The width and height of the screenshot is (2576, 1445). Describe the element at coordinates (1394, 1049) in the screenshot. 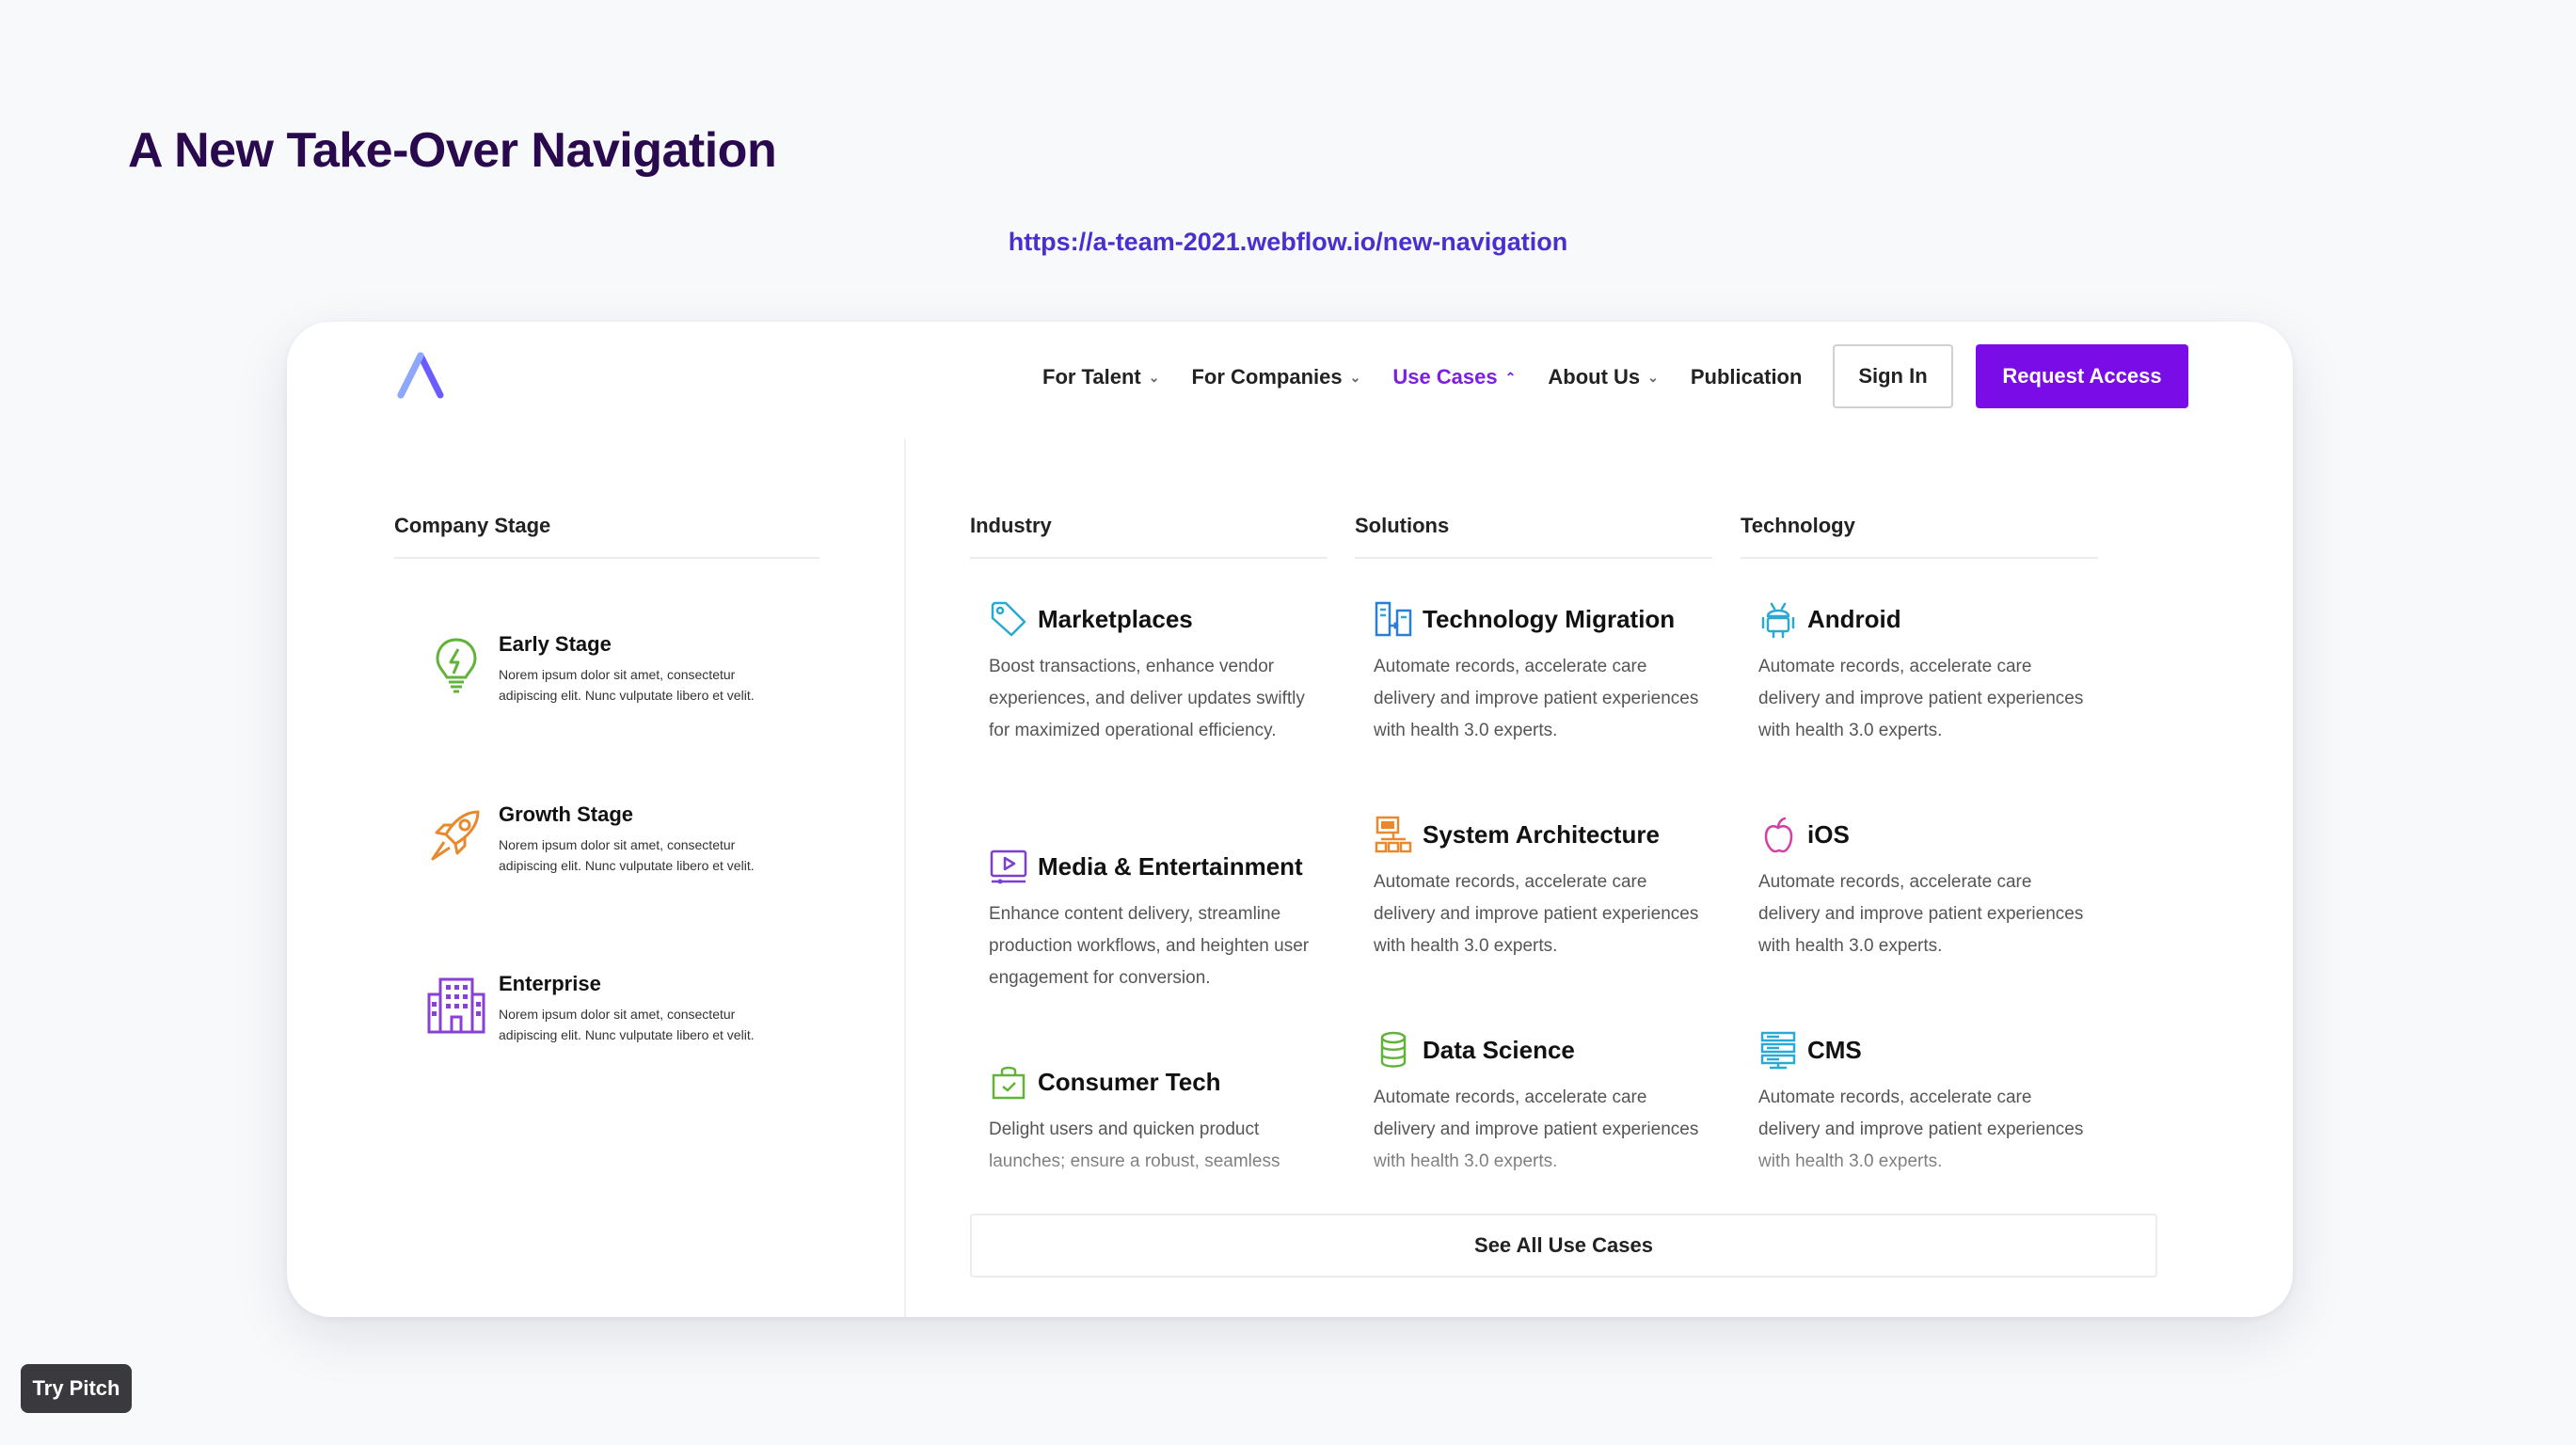

I see `database-icon` at that location.